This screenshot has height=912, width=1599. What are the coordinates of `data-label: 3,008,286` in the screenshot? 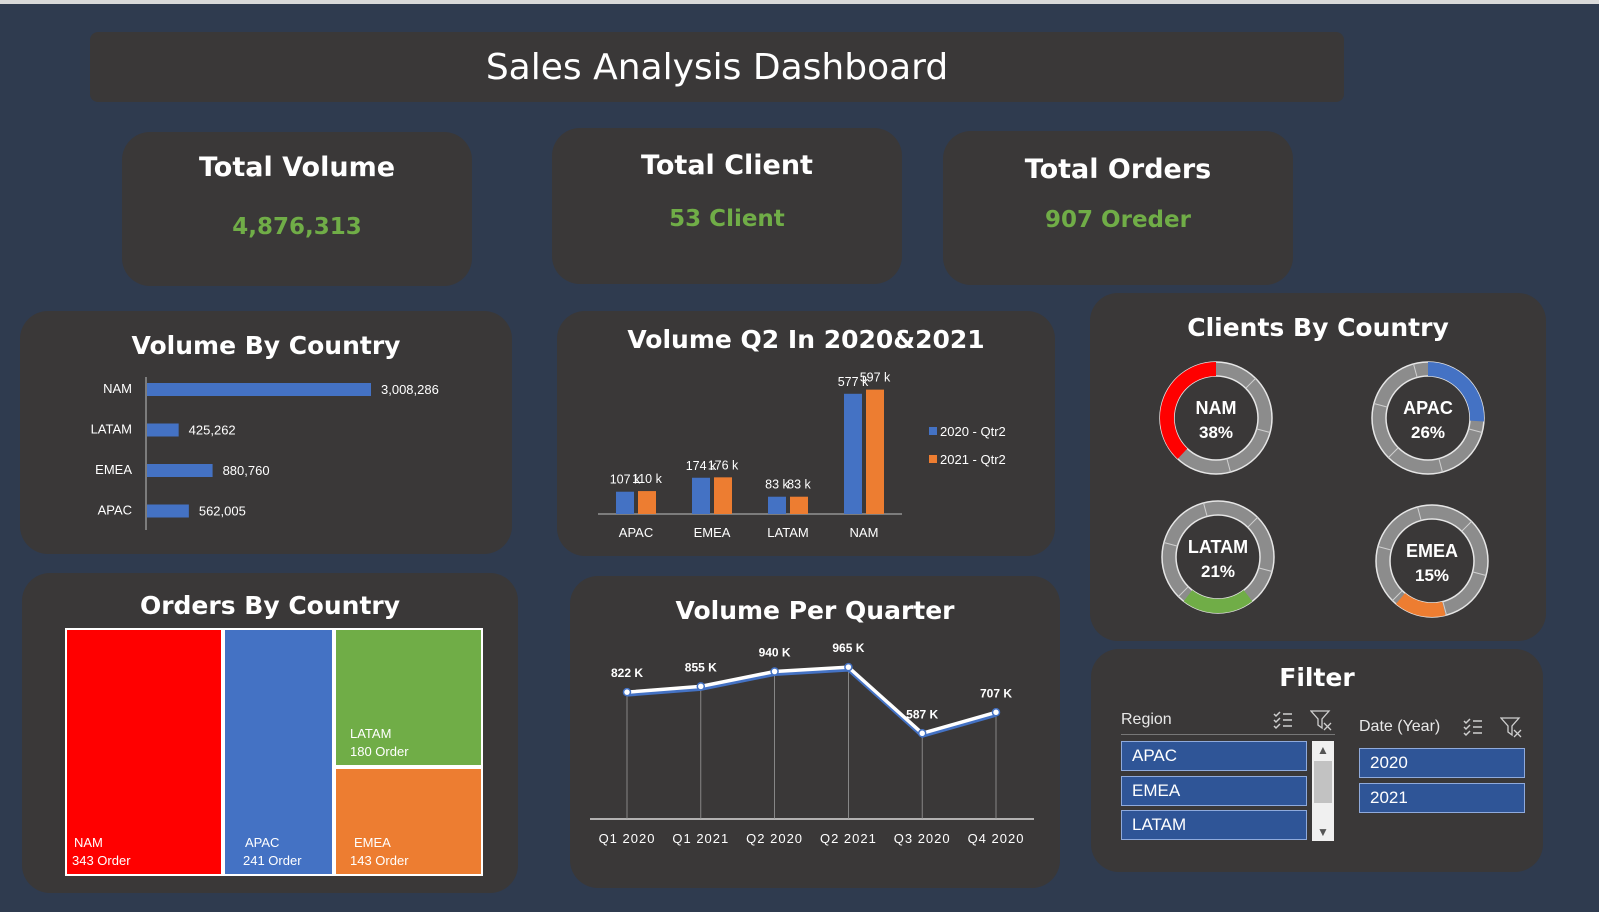 It's located at (410, 389).